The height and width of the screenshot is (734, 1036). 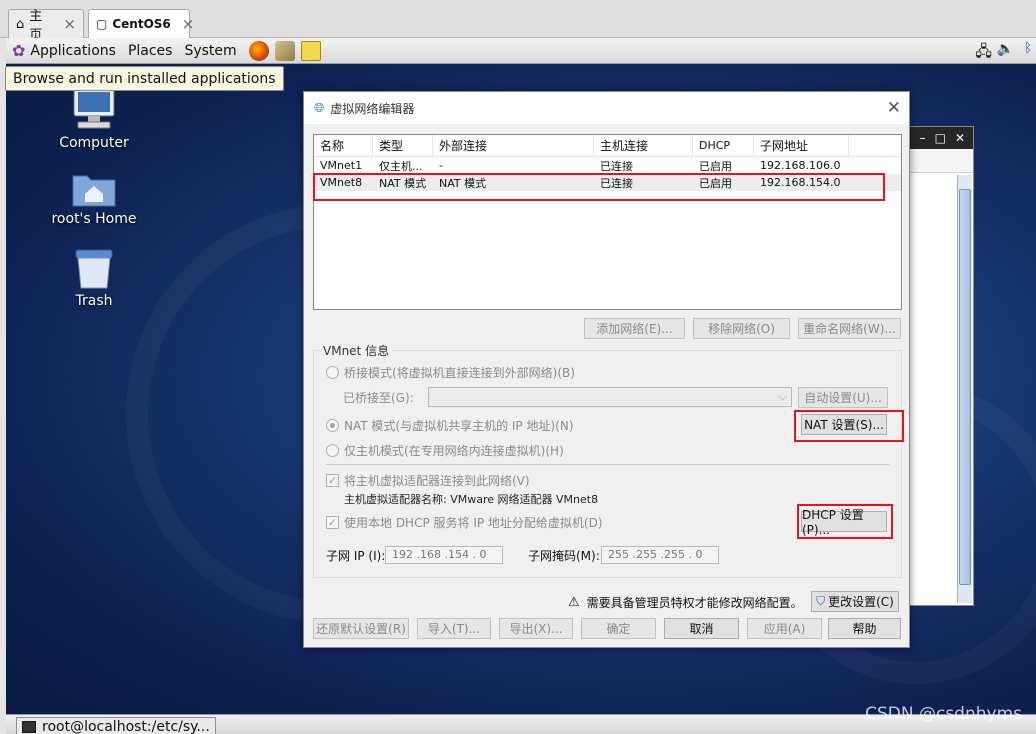 What do you see at coordinates (94, 108) in the screenshot?
I see `computer-icon` at bounding box center [94, 108].